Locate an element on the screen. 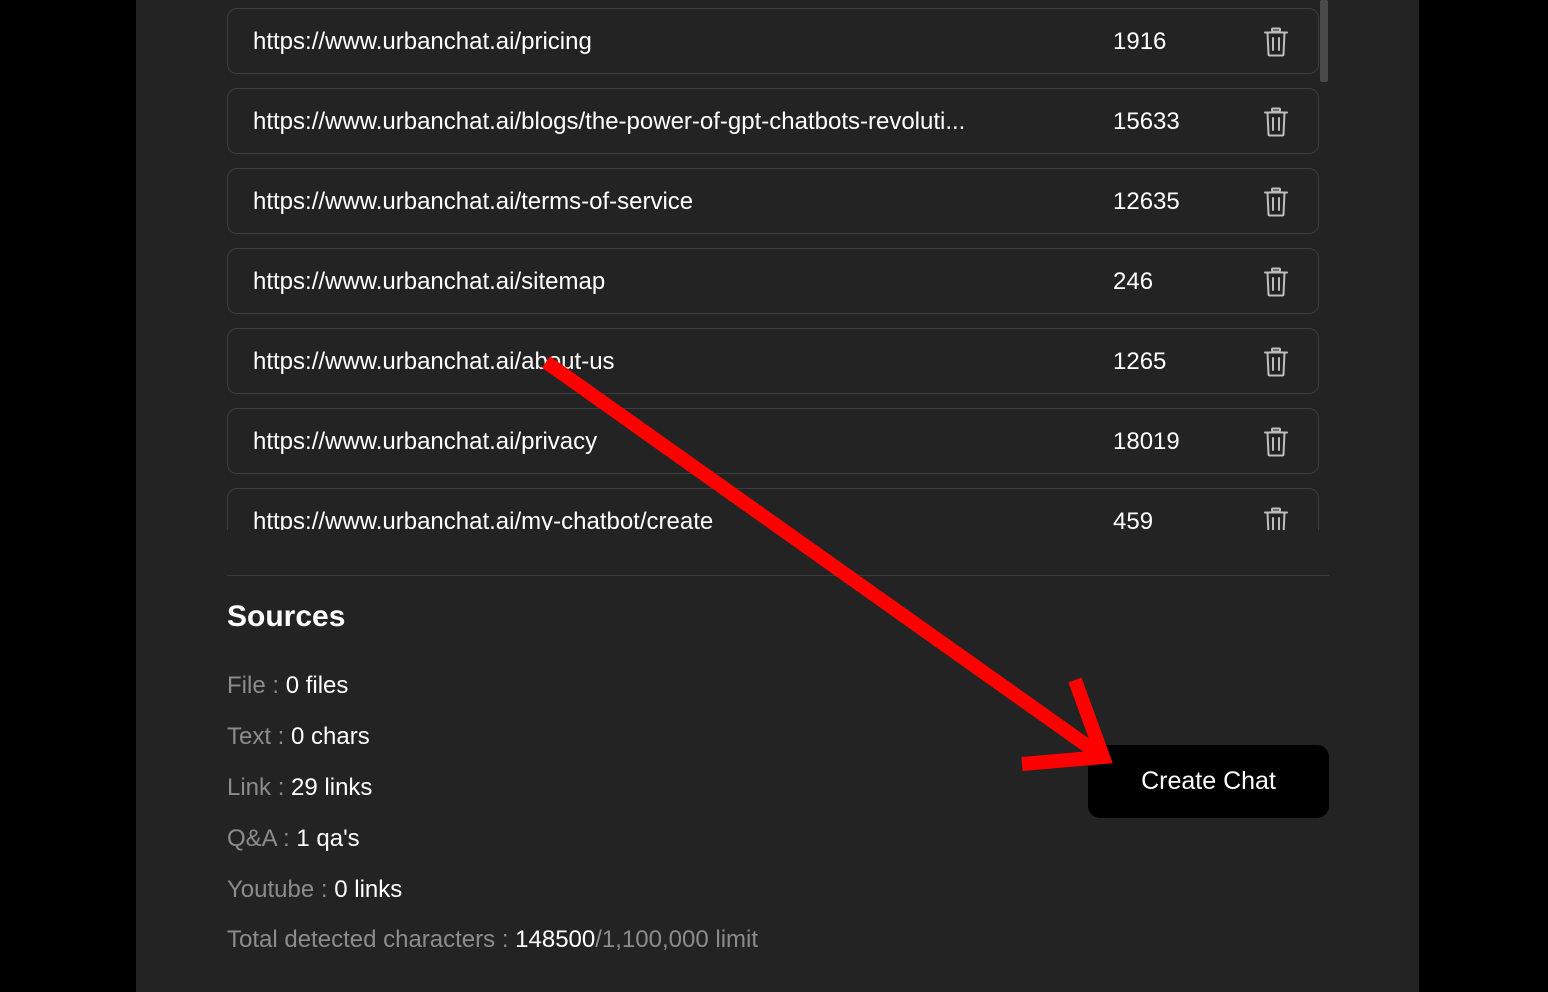 This screenshot has width=1548, height=992. source-youtube-label: Youtube : is located at coordinates (277, 889).